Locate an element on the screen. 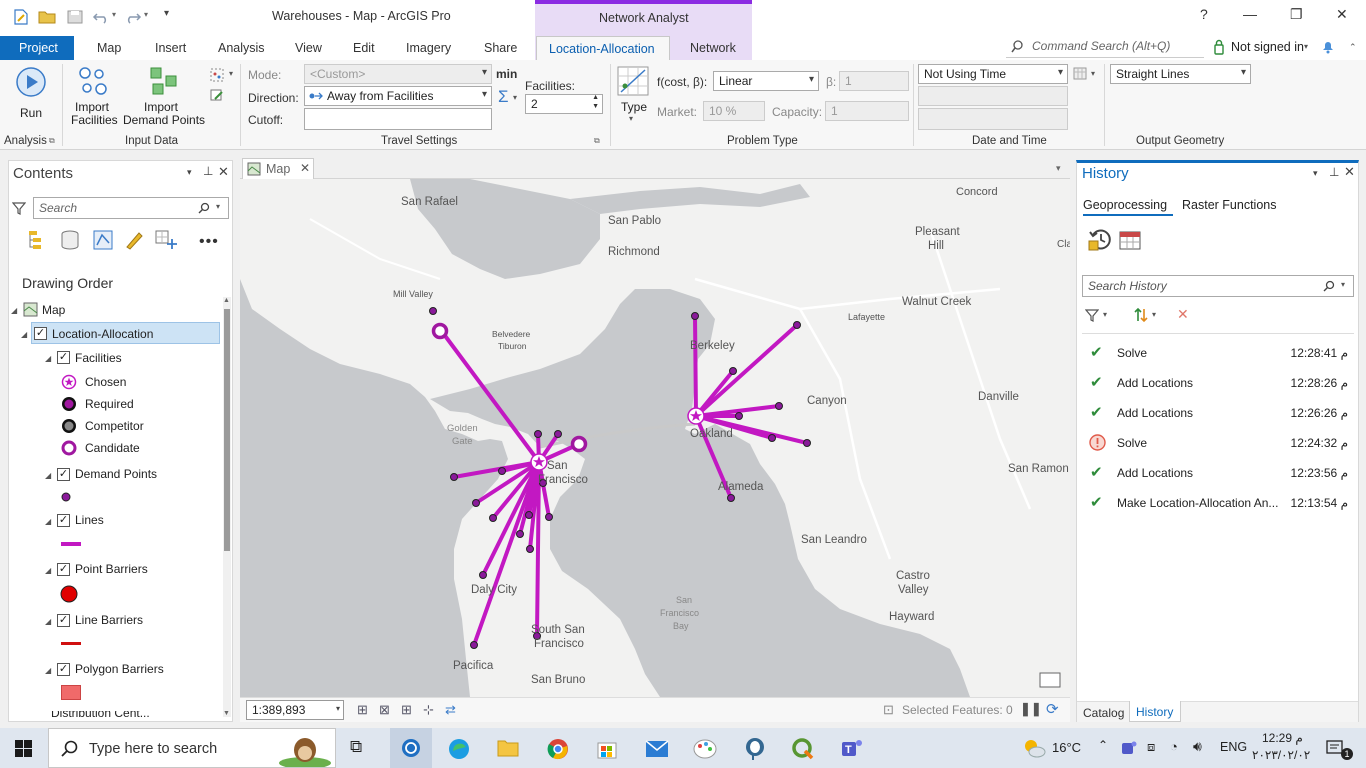  sort-dropdown-icon: ▾ is located at coordinates (1154, 314).